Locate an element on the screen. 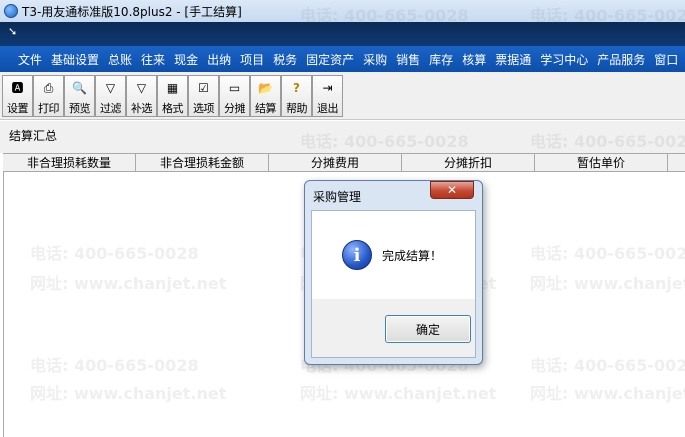  table-header: 非合理损耗数量 非合理损耗金额 分摊费用 分摊折扣 暂估单价 is located at coordinates (344, 162).